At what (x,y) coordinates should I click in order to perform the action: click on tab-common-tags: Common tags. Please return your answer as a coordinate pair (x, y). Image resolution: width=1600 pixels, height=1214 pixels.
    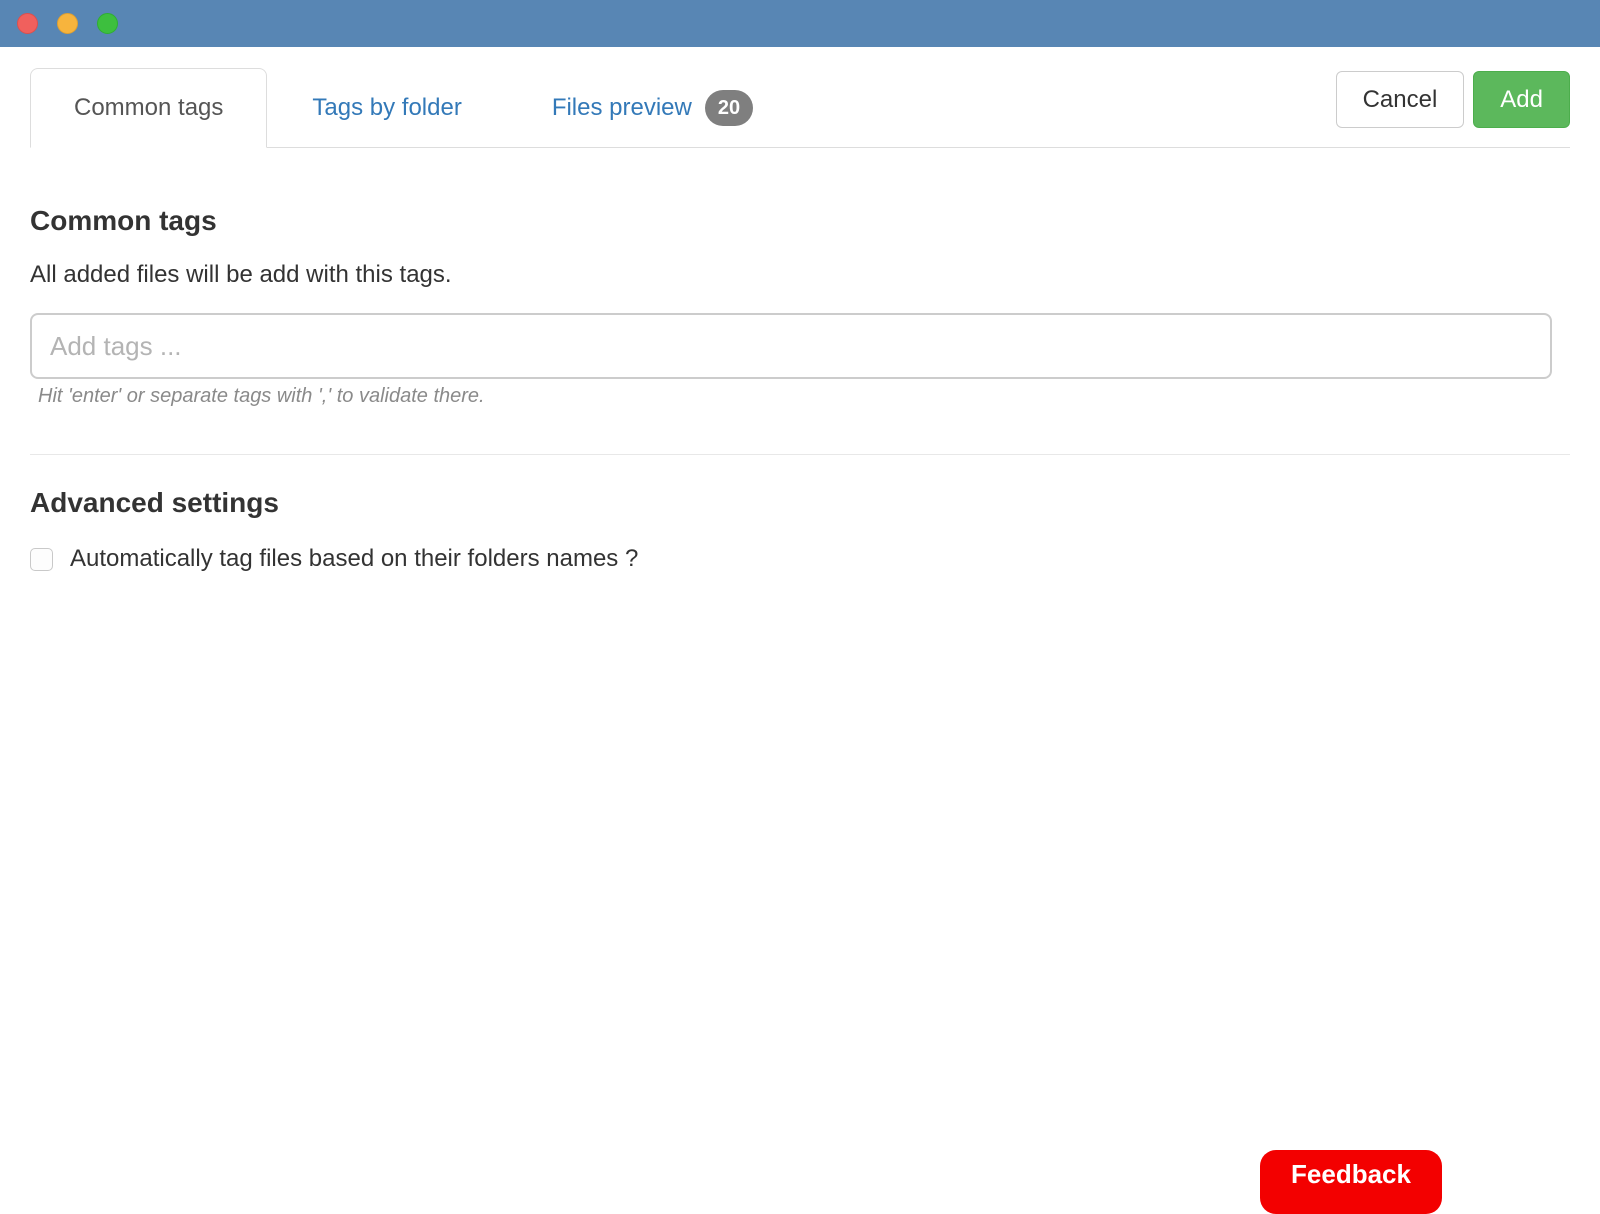
    Looking at the image, I should click on (149, 108).